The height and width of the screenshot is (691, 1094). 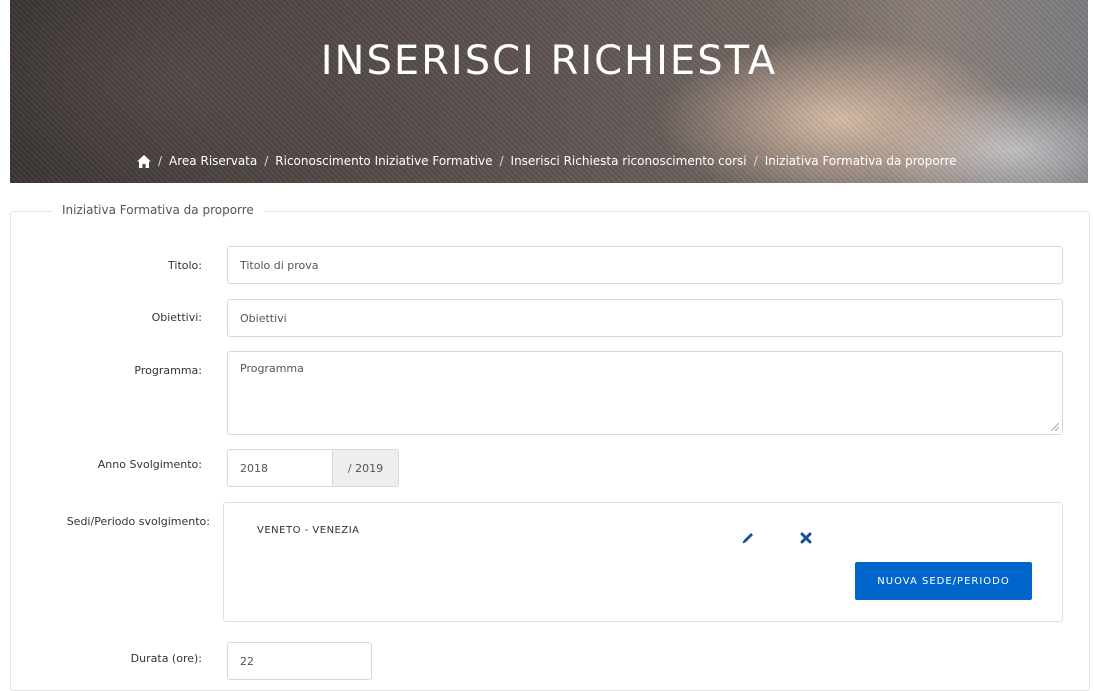 I want to click on breadcrumb-inserisci-richiesta: Inserisci Richiesta riconoscimento corsi, so click(x=629, y=161).